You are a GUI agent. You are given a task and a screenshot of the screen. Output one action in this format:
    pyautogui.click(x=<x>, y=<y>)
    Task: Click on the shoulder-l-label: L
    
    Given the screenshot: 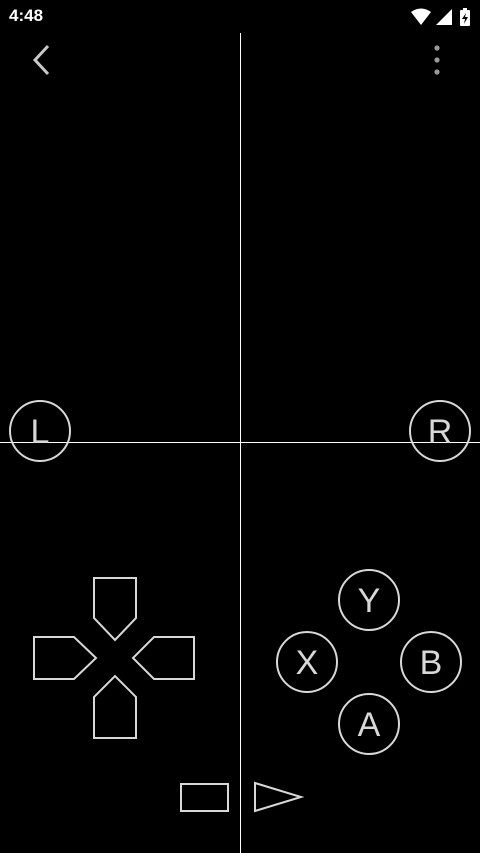 What is the action you would take?
    pyautogui.click(x=40, y=432)
    